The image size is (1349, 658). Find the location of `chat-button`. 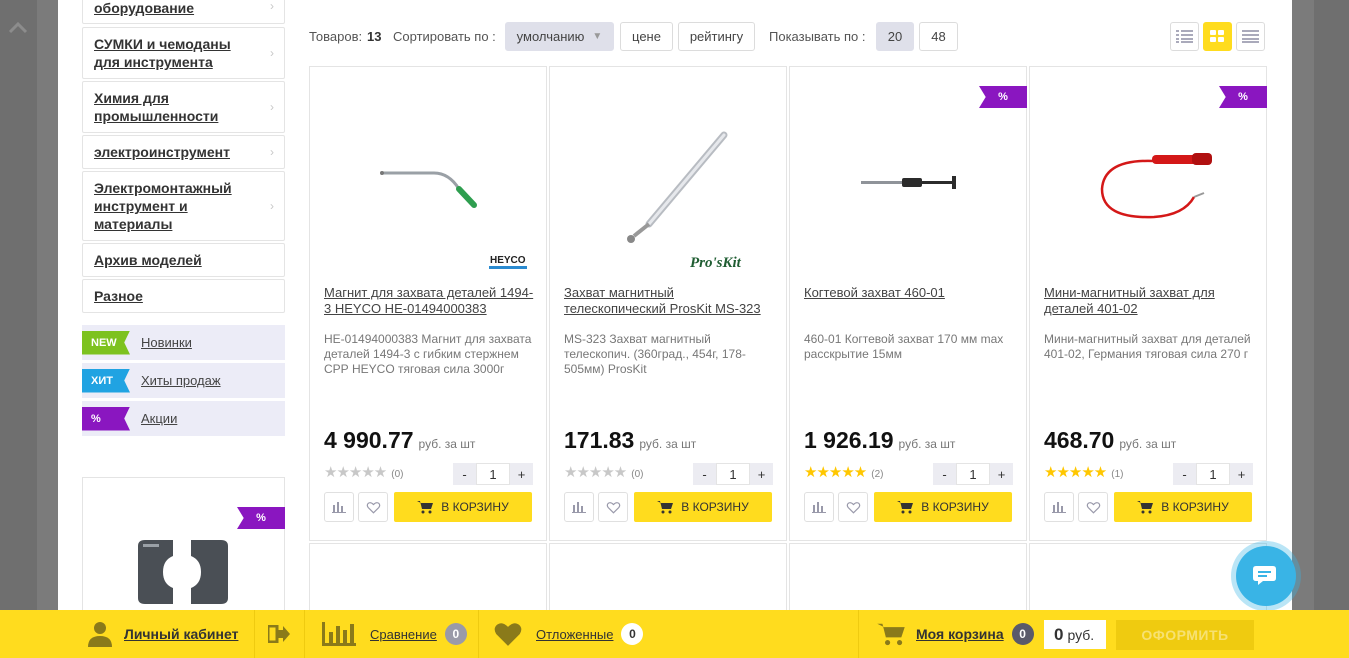

chat-button is located at coordinates (1266, 576).